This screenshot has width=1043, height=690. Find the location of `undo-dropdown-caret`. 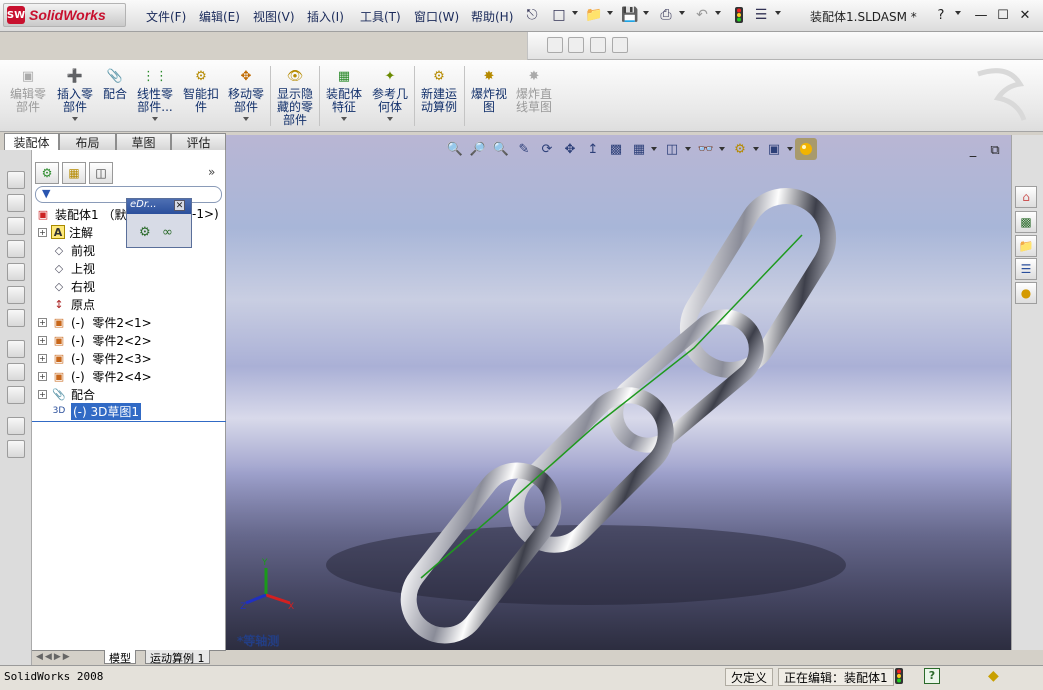

undo-dropdown-caret is located at coordinates (718, 13).